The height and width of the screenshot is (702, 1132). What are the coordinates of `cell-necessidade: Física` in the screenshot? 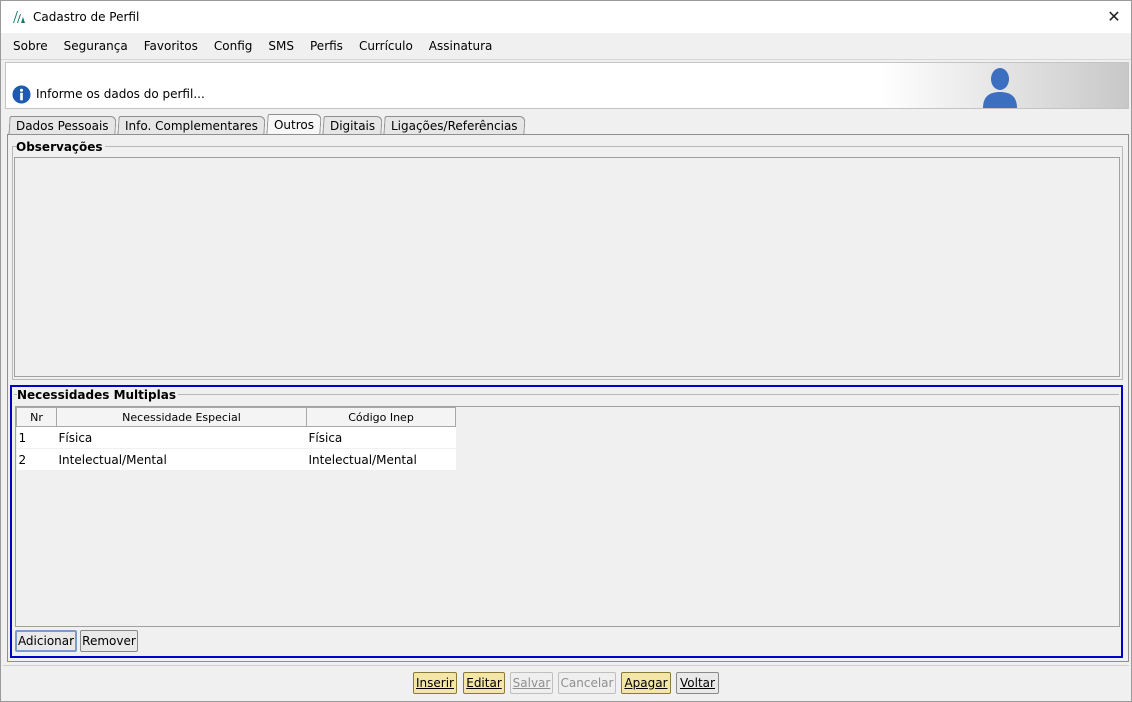 It's located at (181, 437).